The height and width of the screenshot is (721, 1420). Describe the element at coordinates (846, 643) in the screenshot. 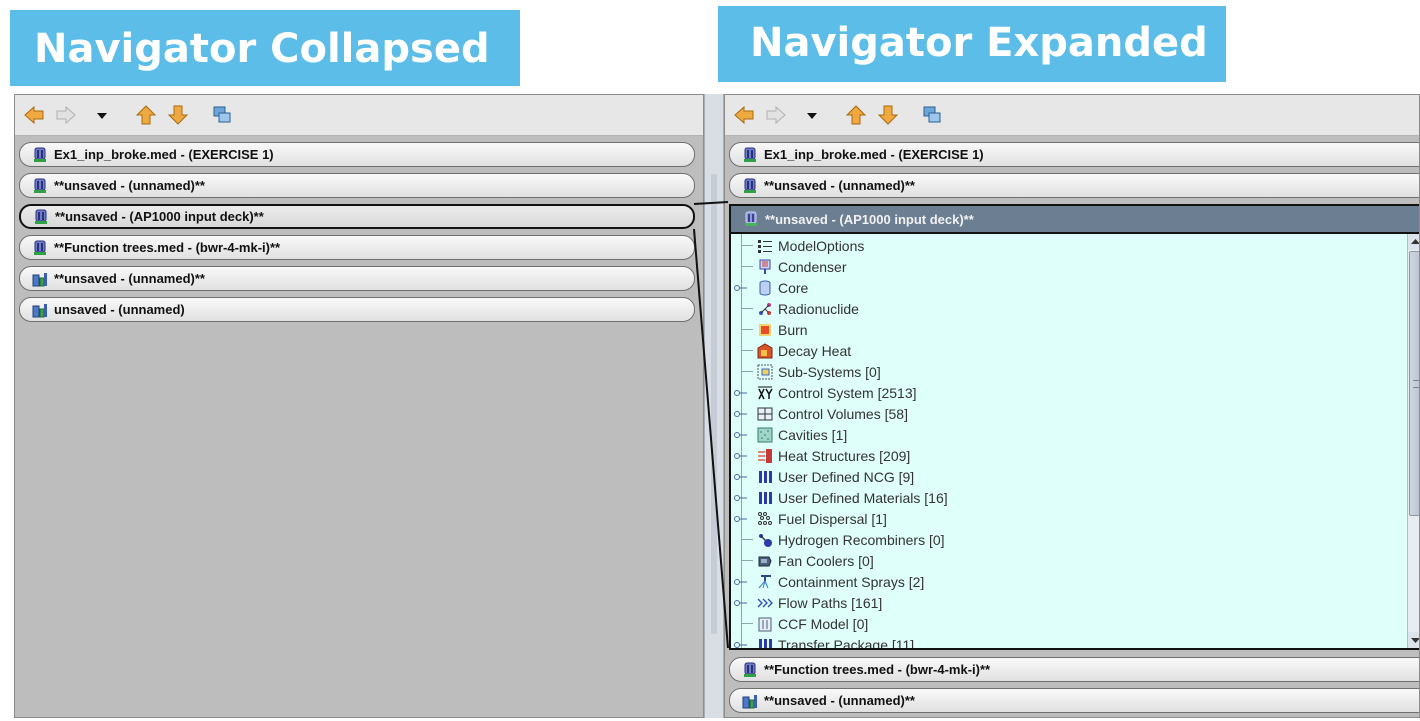

I see `tree-item-label: Transfer Package [11]` at that location.